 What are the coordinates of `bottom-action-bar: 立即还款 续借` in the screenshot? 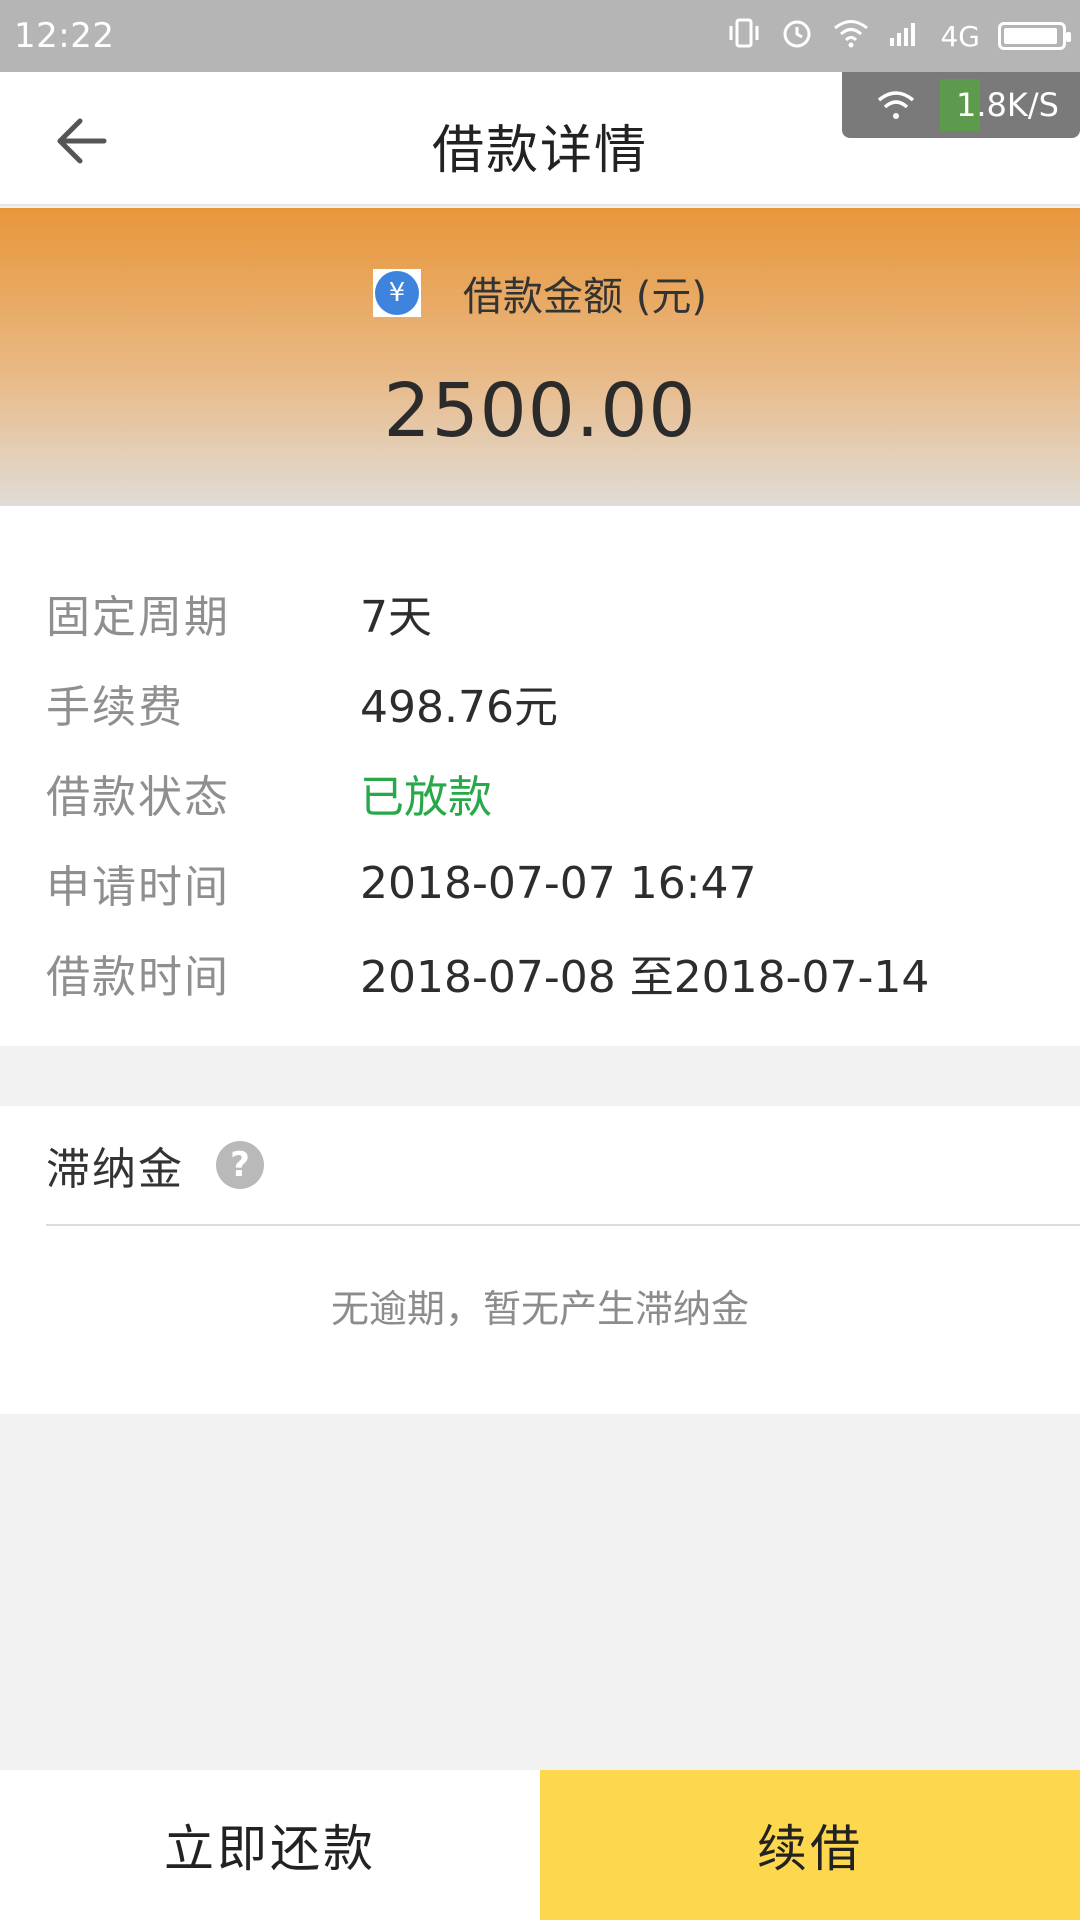 It's located at (540, 1845).